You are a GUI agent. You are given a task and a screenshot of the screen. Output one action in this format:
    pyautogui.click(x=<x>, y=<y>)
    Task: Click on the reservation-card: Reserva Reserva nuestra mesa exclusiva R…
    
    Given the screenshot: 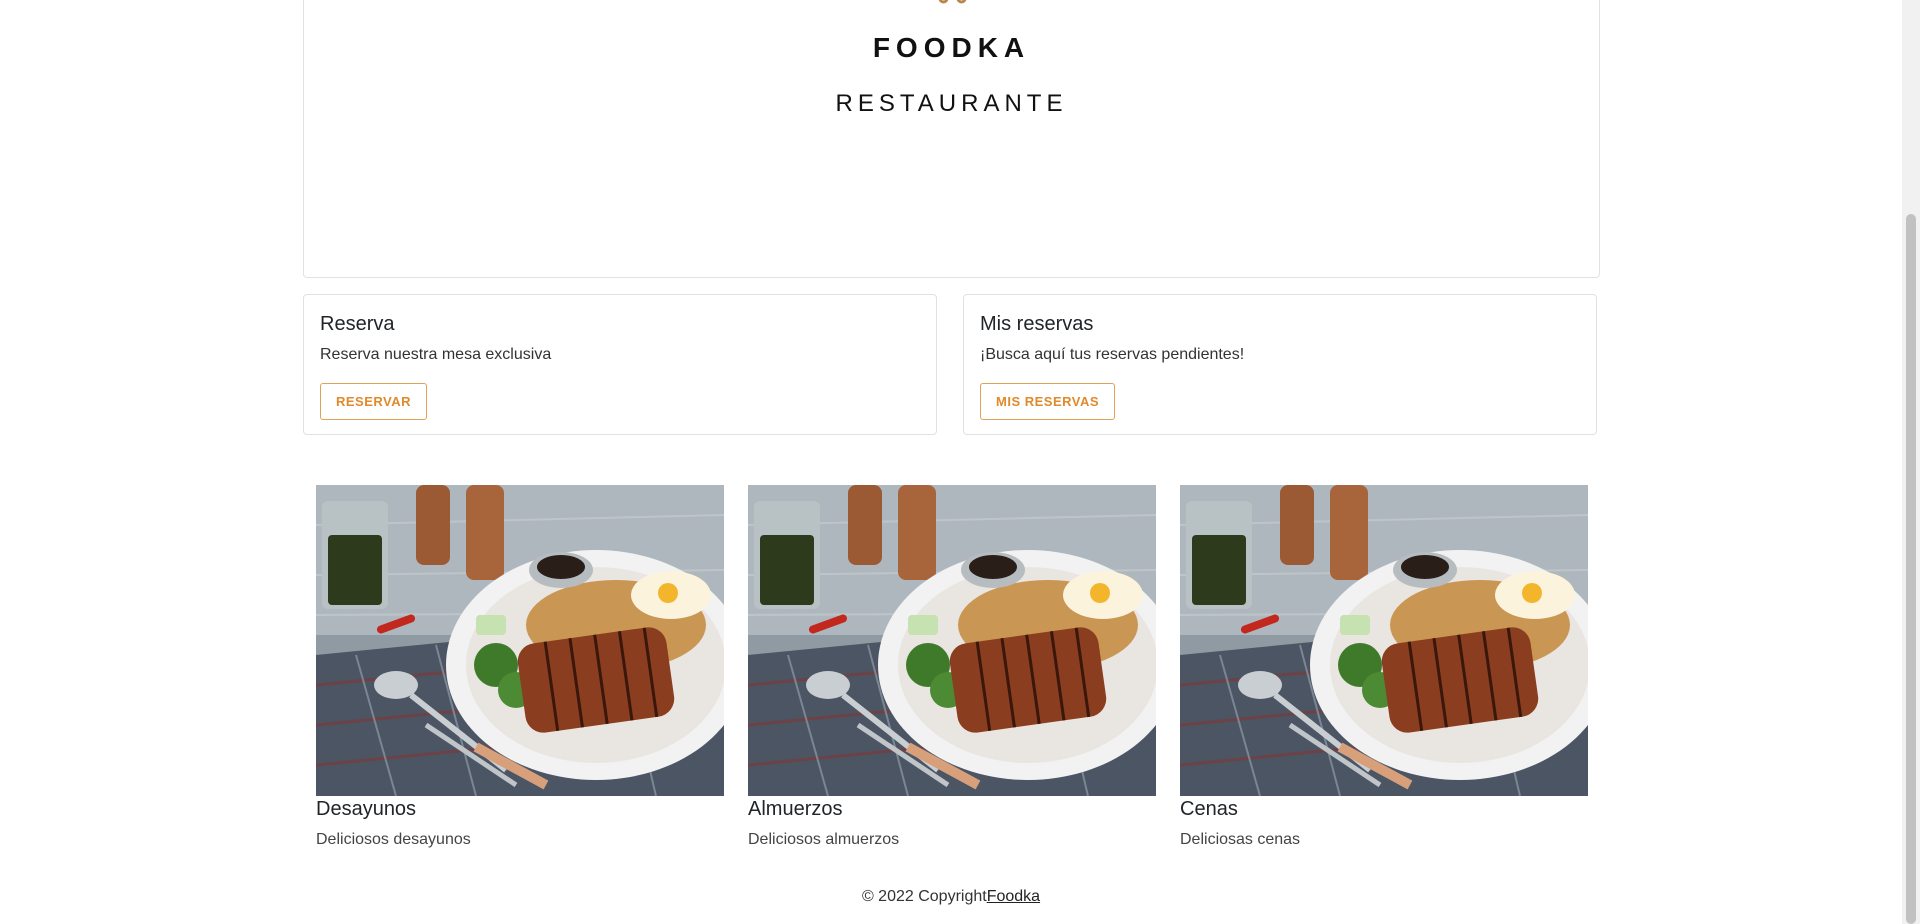 What is the action you would take?
    pyautogui.click(x=620, y=364)
    